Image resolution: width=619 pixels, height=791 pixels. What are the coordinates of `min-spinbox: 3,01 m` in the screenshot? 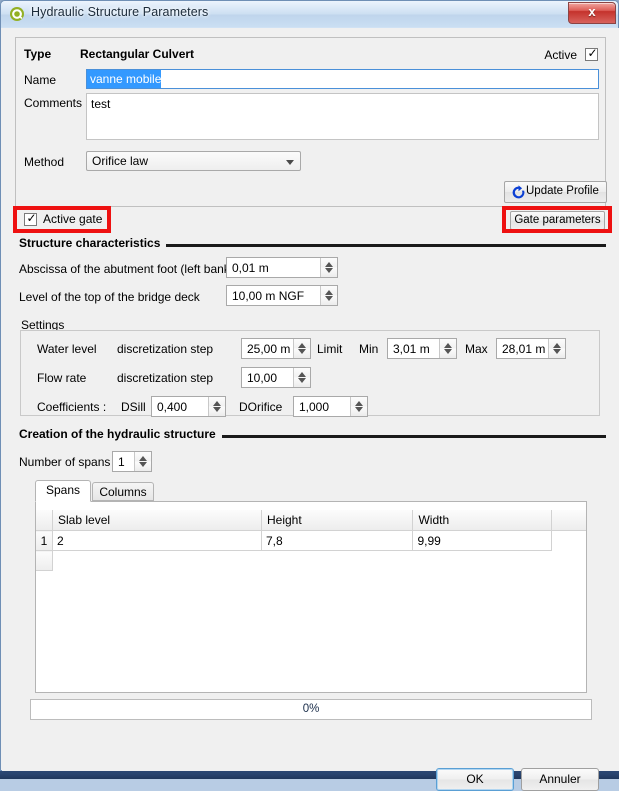 It's located at (422, 348).